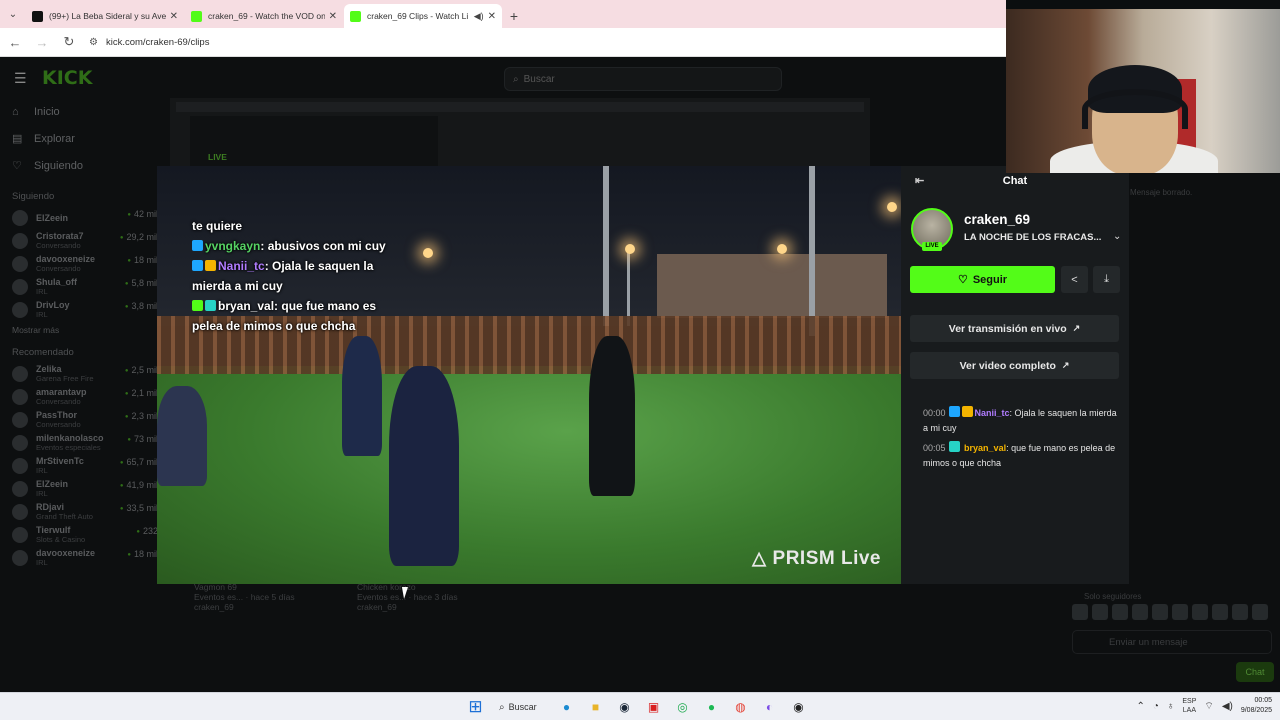  I want to click on channel-name: amarantavp, so click(61, 392).